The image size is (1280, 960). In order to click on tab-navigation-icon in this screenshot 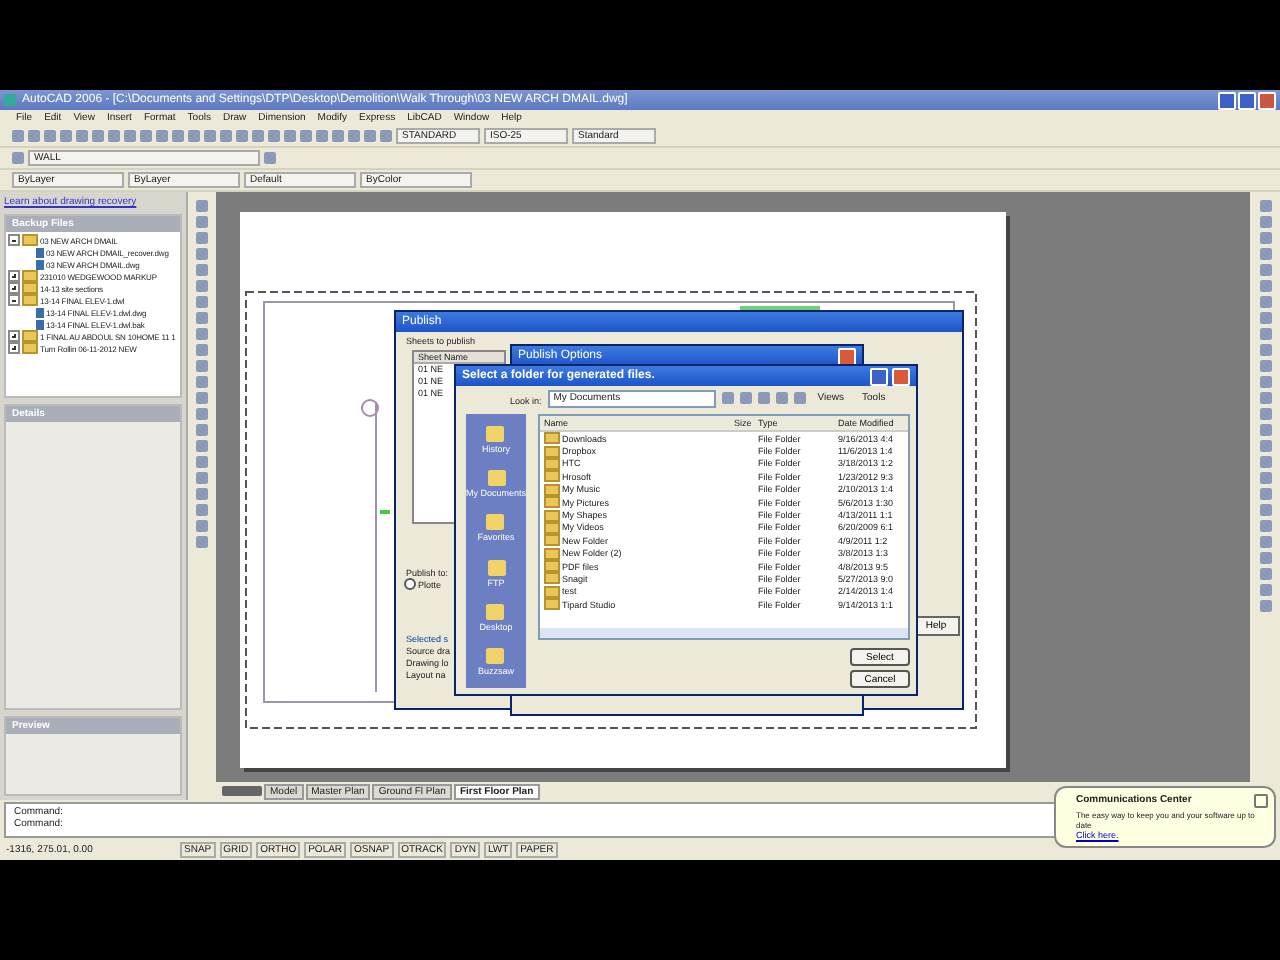, I will do `click(242, 791)`.